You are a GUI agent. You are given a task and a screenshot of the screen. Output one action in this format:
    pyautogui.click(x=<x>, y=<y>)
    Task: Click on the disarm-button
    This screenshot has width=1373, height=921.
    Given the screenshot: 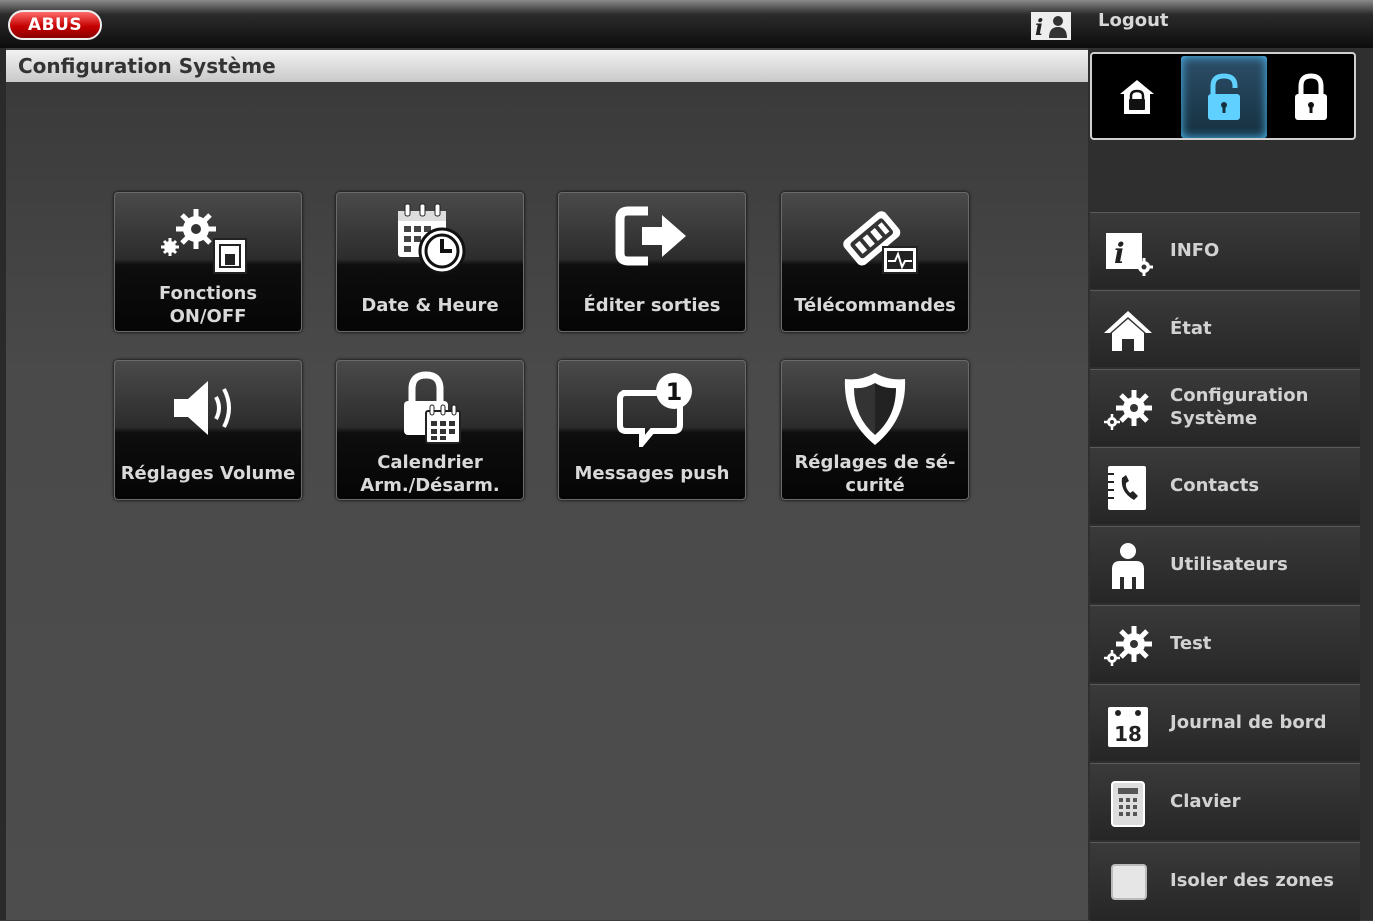 What is the action you would take?
    pyautogui.click(x=1224, y=97)
    